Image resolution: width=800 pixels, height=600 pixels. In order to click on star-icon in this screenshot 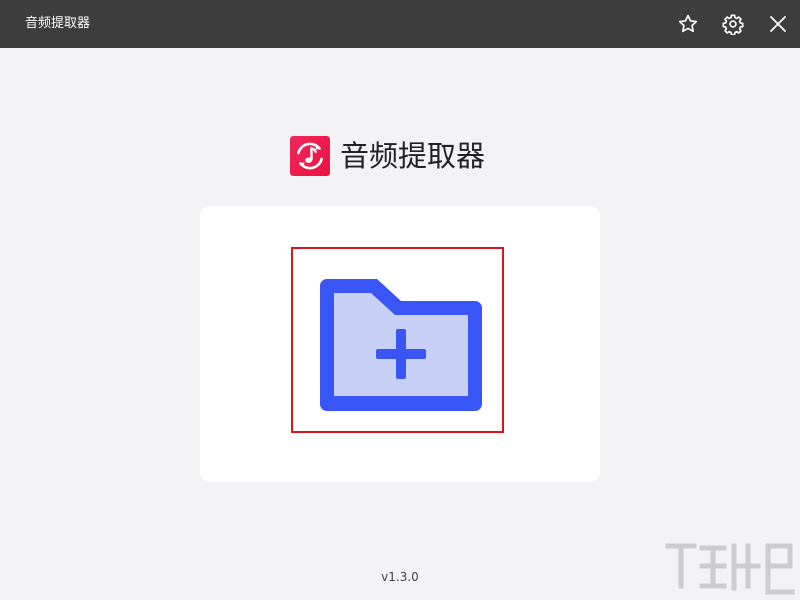, I will do `click(688, 23)`.